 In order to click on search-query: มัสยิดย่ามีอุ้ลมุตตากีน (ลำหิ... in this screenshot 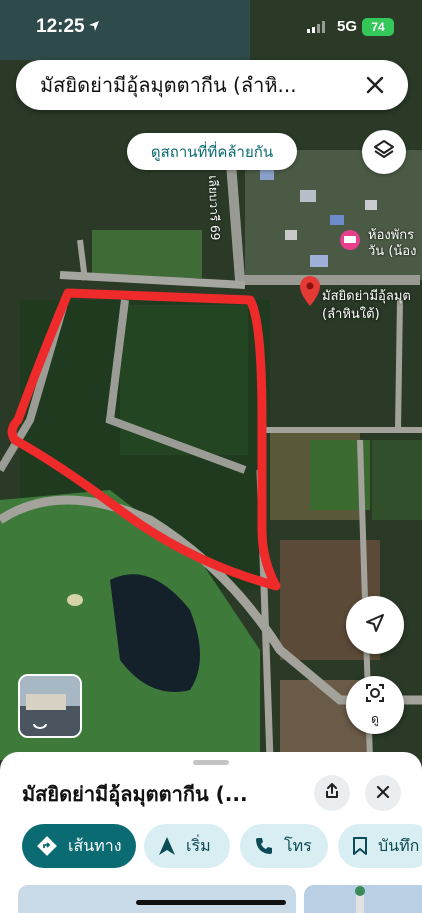, I will do `click(200, 85)`.